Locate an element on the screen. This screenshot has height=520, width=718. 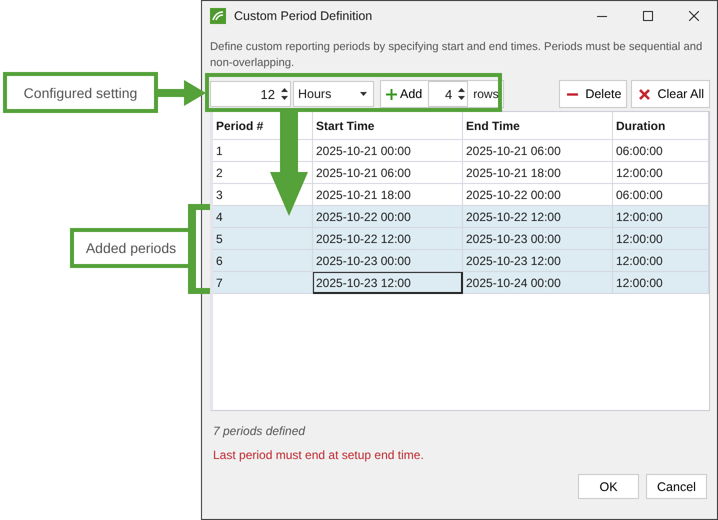
table-cell: 7 is located at coordinates (262, 283).